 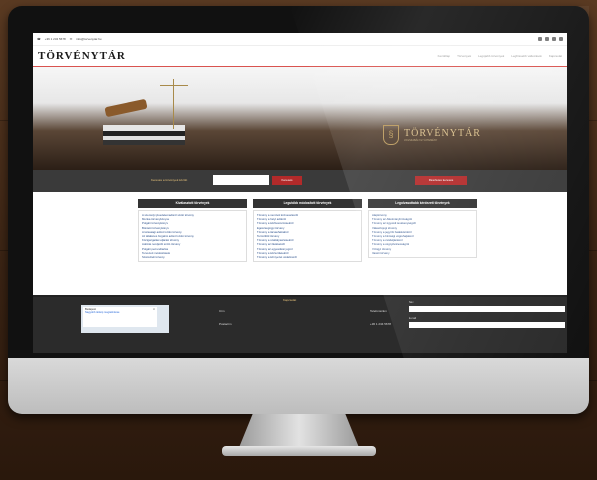 What do you see at coordinates (299, 451) in the screenshot?
I see `monitor-base` at bounding box center [299, 451].